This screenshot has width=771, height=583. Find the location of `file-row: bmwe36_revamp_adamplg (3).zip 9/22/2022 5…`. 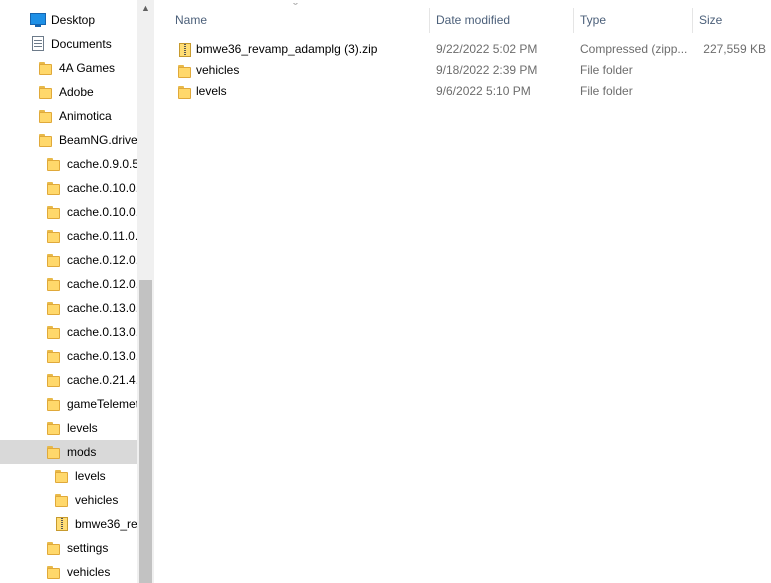

file-row: bmwe36_revamp_adamplg (3).zip 9/22/2022 5… is located at coordinates (462, 49).